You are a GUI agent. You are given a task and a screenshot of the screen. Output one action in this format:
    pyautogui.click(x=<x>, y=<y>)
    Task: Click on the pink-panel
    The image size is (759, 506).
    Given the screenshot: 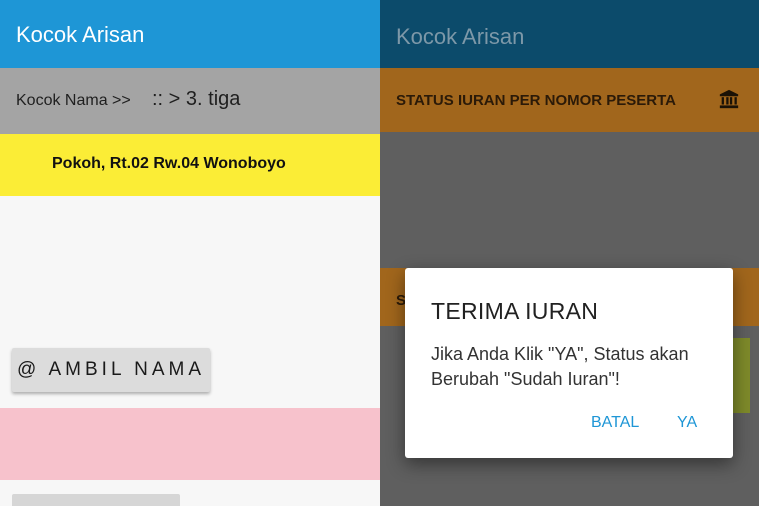 What is the action you would take?
    pyautogui.click(x=190, y=444)
    